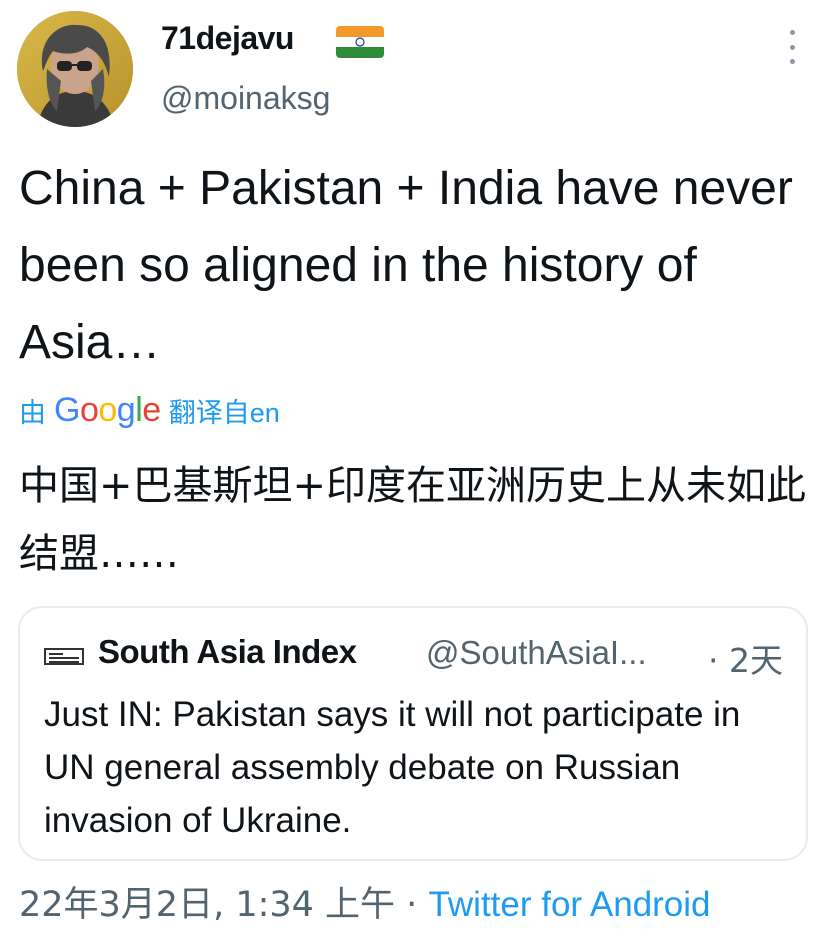 The height and width of the screenshot is (940, 830). I want to click on author-display-name: 71dejavu, so click(227, 38).